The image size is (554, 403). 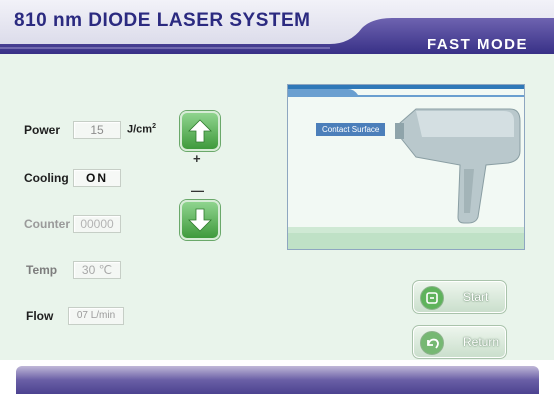 I want to click on up-arrow-icon, so click(x=200, y=131).